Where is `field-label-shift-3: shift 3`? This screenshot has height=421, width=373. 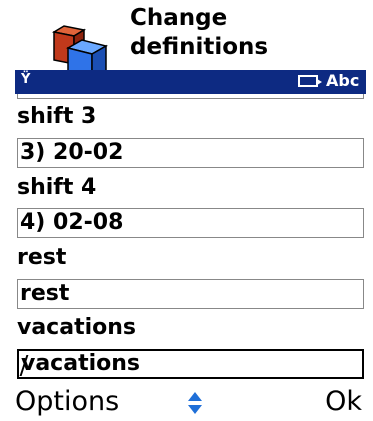
field-label-shift-3: shift 3 is located at coordinates (57, 116).